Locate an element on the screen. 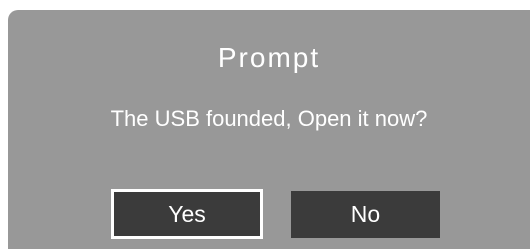 The image size is (530, 249). yes-button: Yes is located at coordinates (187, 214).